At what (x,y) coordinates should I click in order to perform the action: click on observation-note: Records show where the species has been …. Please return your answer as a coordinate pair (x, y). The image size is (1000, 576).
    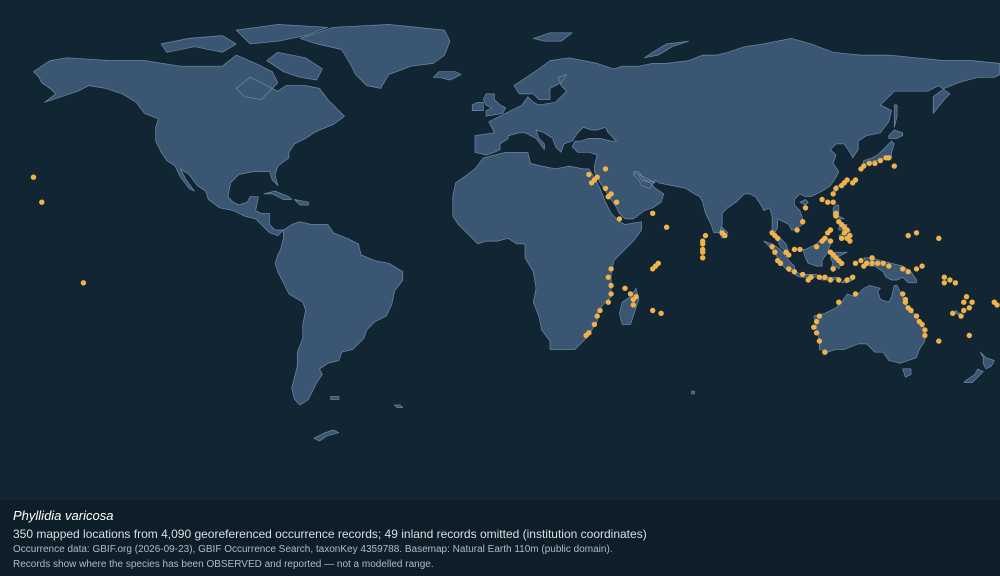
    Looking at the image, I should click on (223, 564).